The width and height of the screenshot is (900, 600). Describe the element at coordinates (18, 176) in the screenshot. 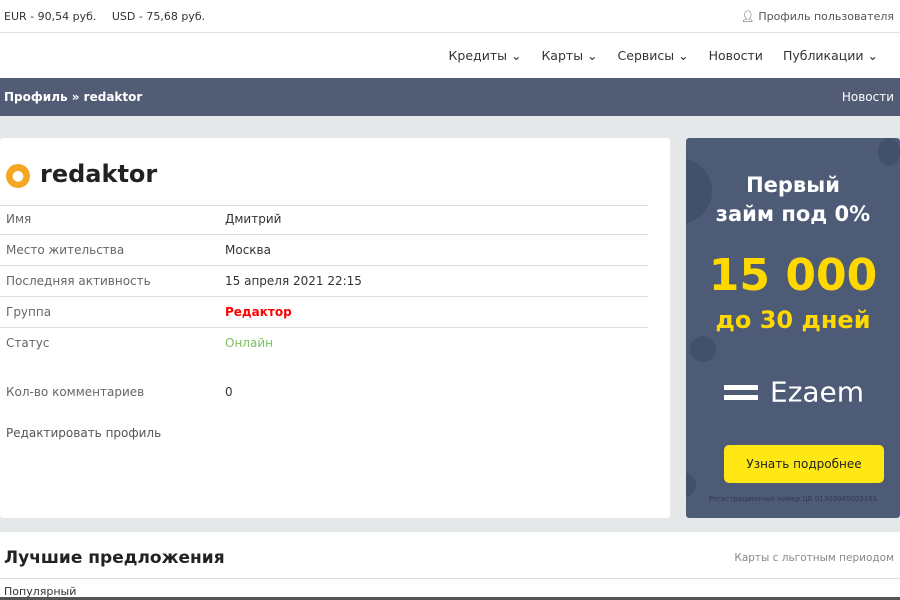

I see `avatar-icon: ●` at that location.